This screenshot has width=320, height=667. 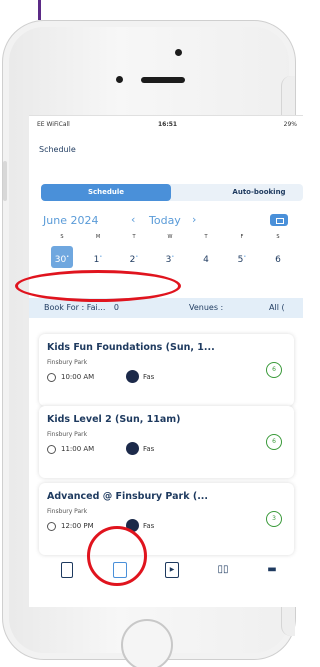 What do you see at coordinates (133, 219) in the screenshot?
I see `chevron-left-icon: ‹` at bounding box center [133, 219].